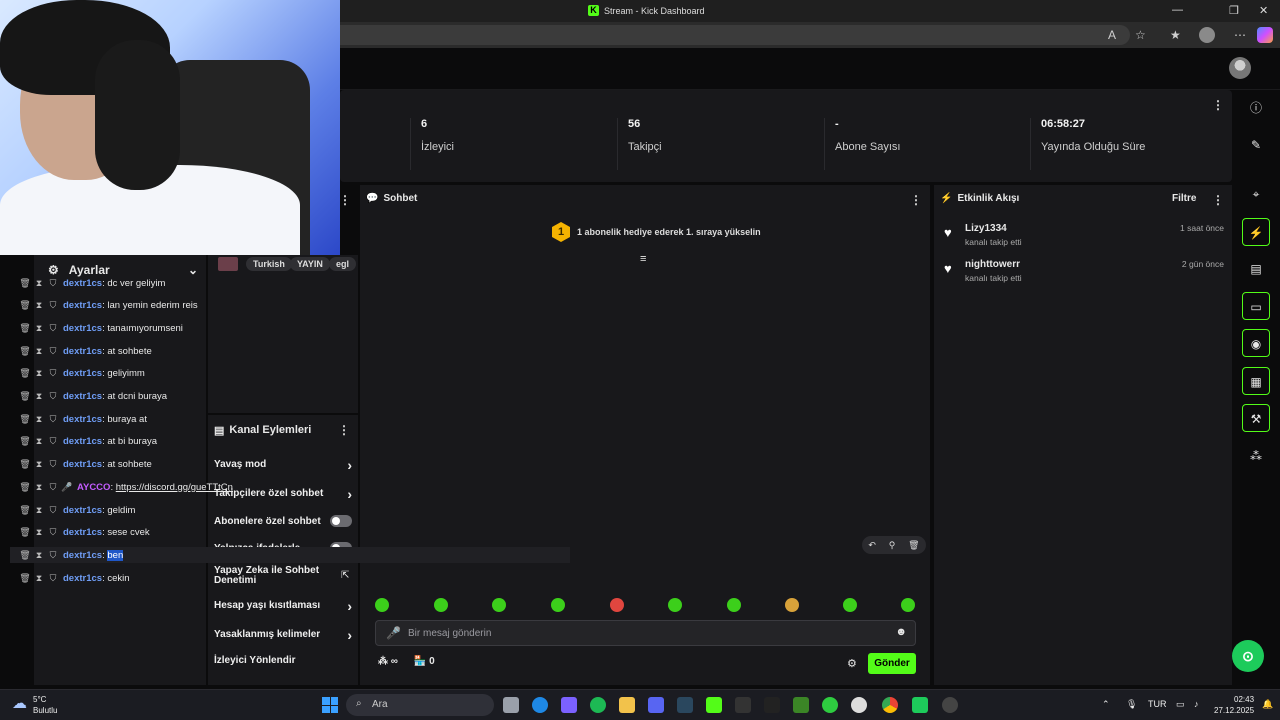 The height and width of the screenshot is (720, 1280). I want to click on chat-message: 🗑 ⧗ ⛉ dextr1cs: ben, so click(290, 555).